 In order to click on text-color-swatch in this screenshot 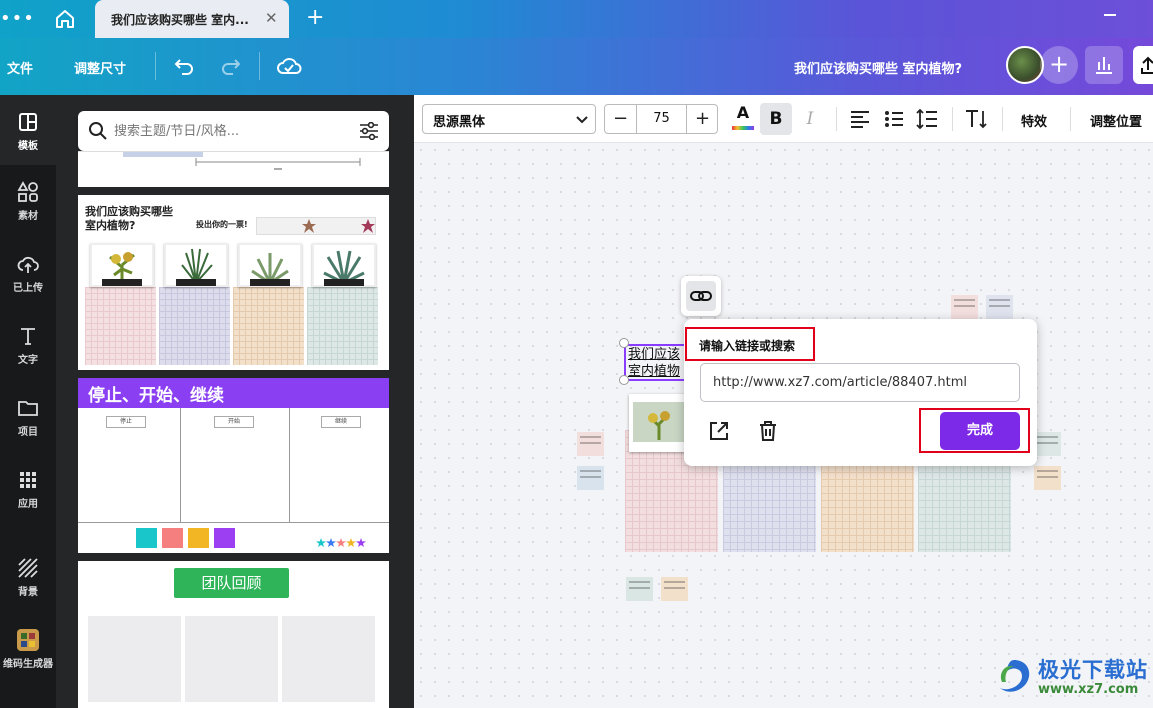, I will do `click(743, 128)`.